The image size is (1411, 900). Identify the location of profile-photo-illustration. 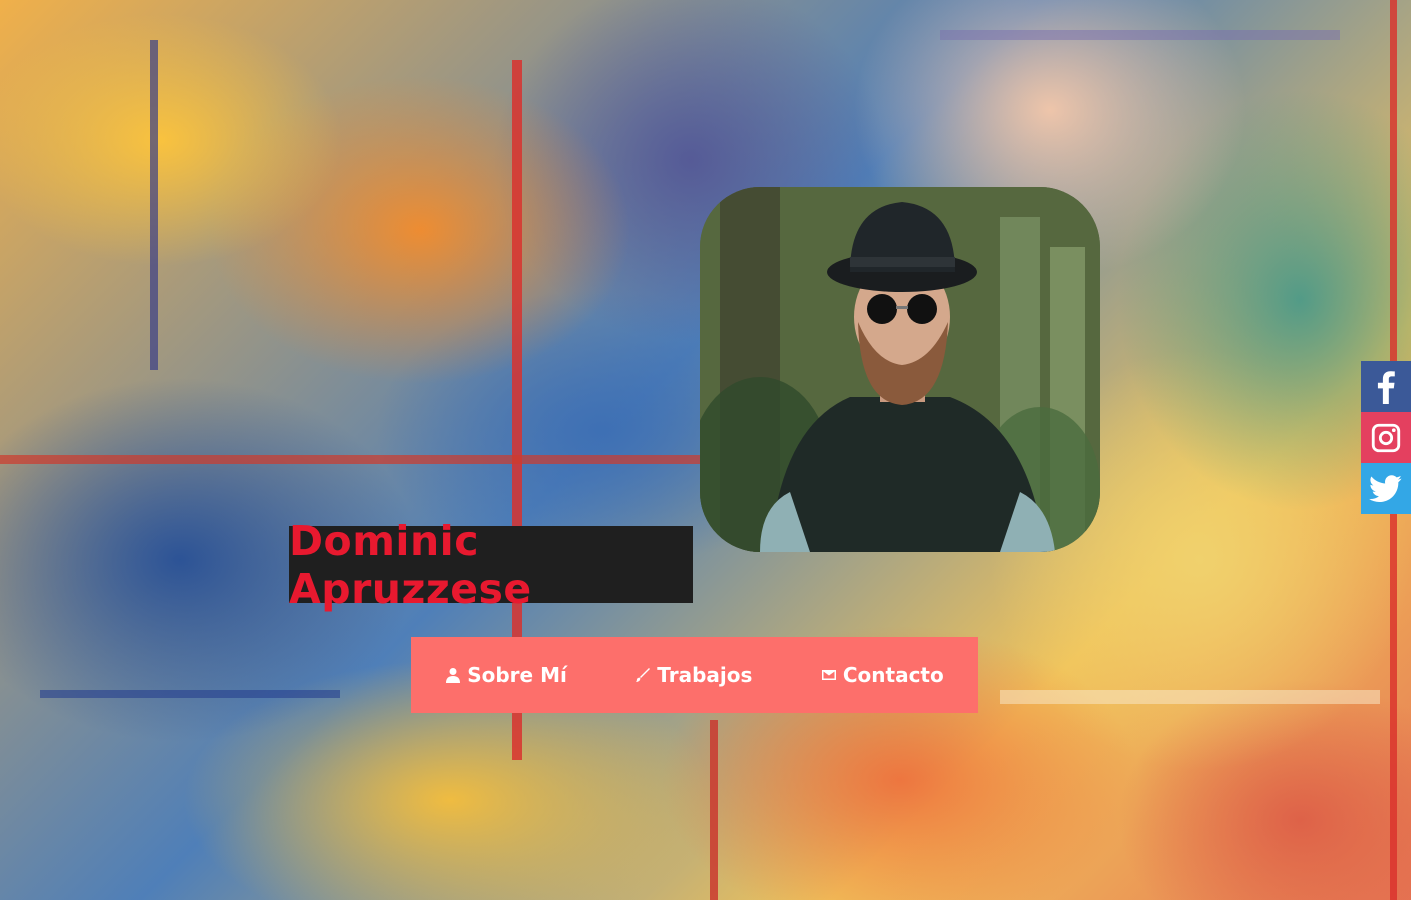
(900, 369).